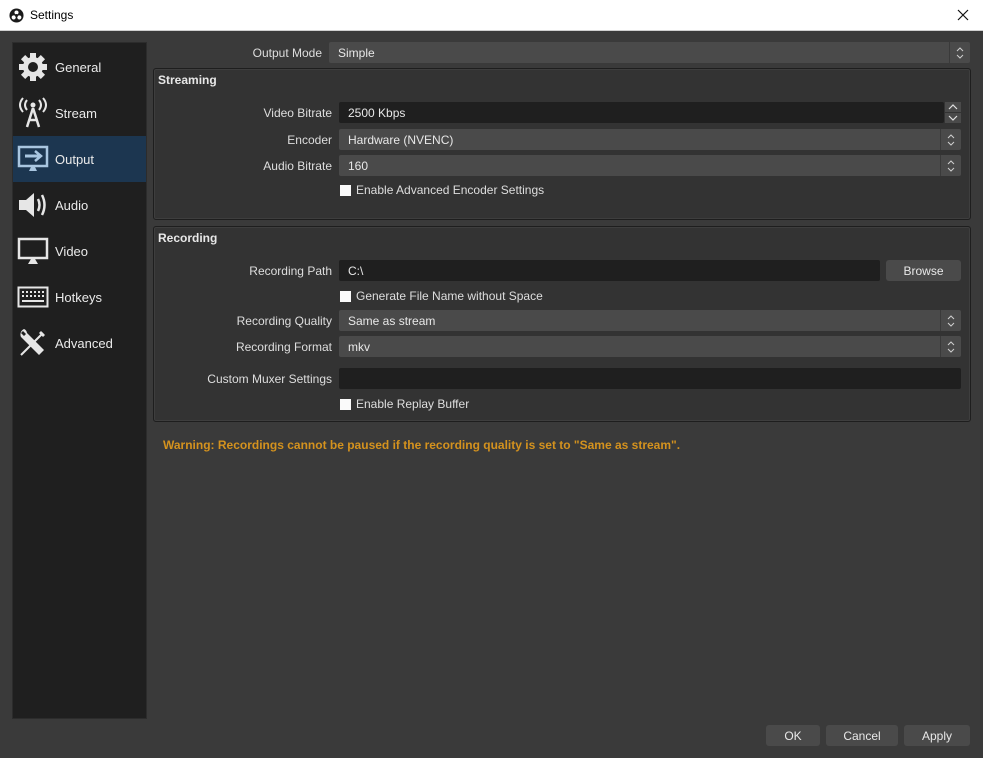 This screenshot has width=983, height=758. What do you see at coordinates (33, 297) in the screenshot?
I see `keyboard-icon` at bounding box center [33, 297].